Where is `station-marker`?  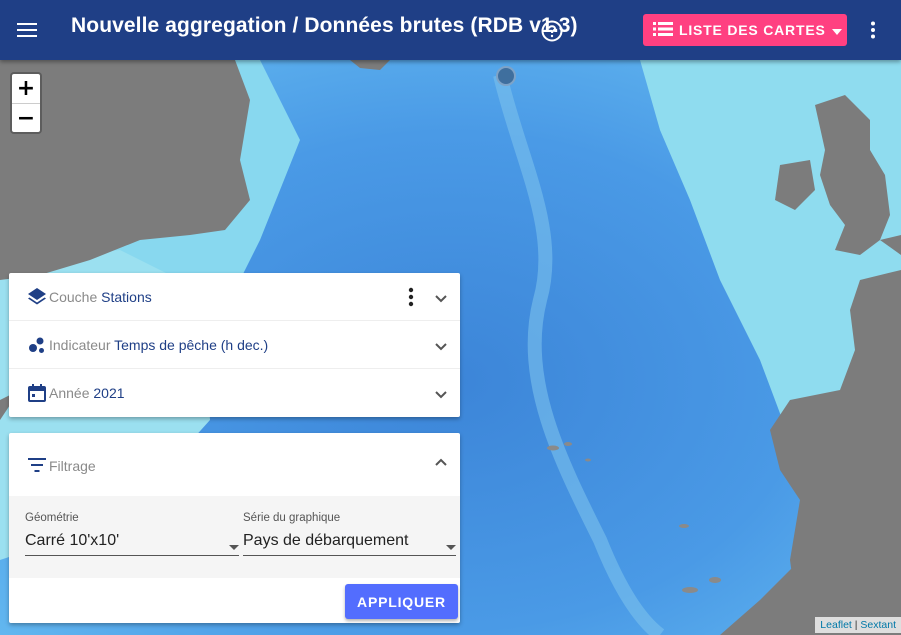
station-marker is located at coordinates (506, 76).